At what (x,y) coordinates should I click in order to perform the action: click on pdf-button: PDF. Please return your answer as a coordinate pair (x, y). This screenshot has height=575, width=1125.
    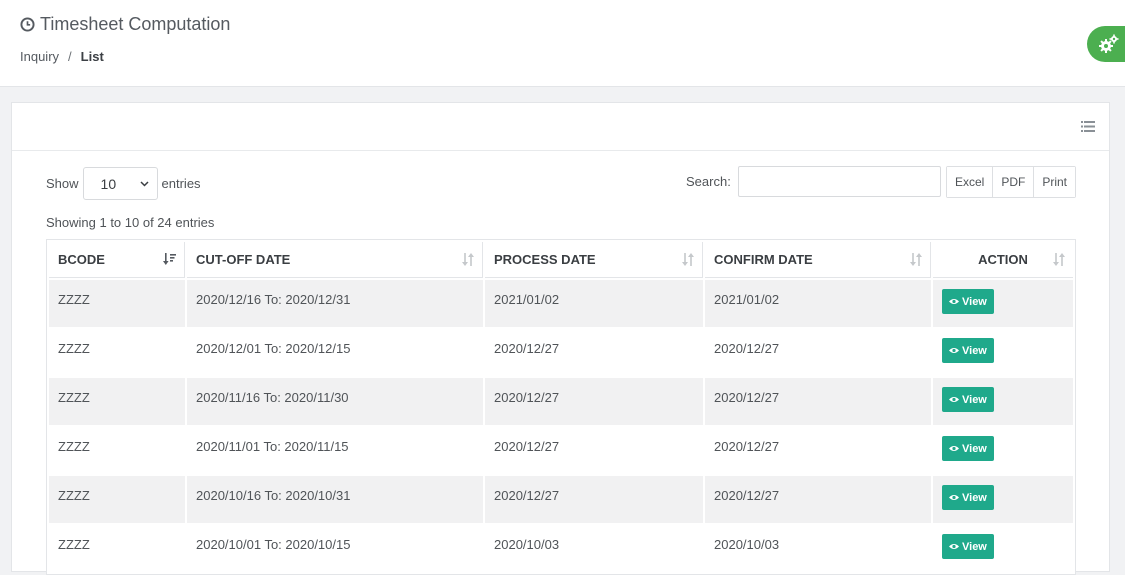
    Looking at the image, I should click on (1014, 182).